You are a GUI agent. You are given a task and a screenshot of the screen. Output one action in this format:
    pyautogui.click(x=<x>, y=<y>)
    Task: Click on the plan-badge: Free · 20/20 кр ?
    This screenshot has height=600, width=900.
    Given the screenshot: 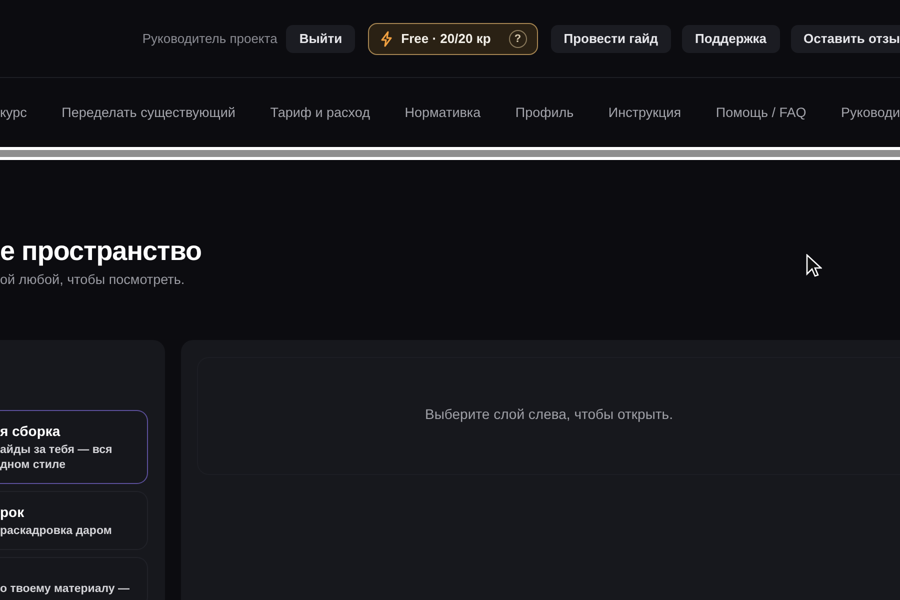 What is the action you would take?
    pyautogui.click(x=453, y=38)
    